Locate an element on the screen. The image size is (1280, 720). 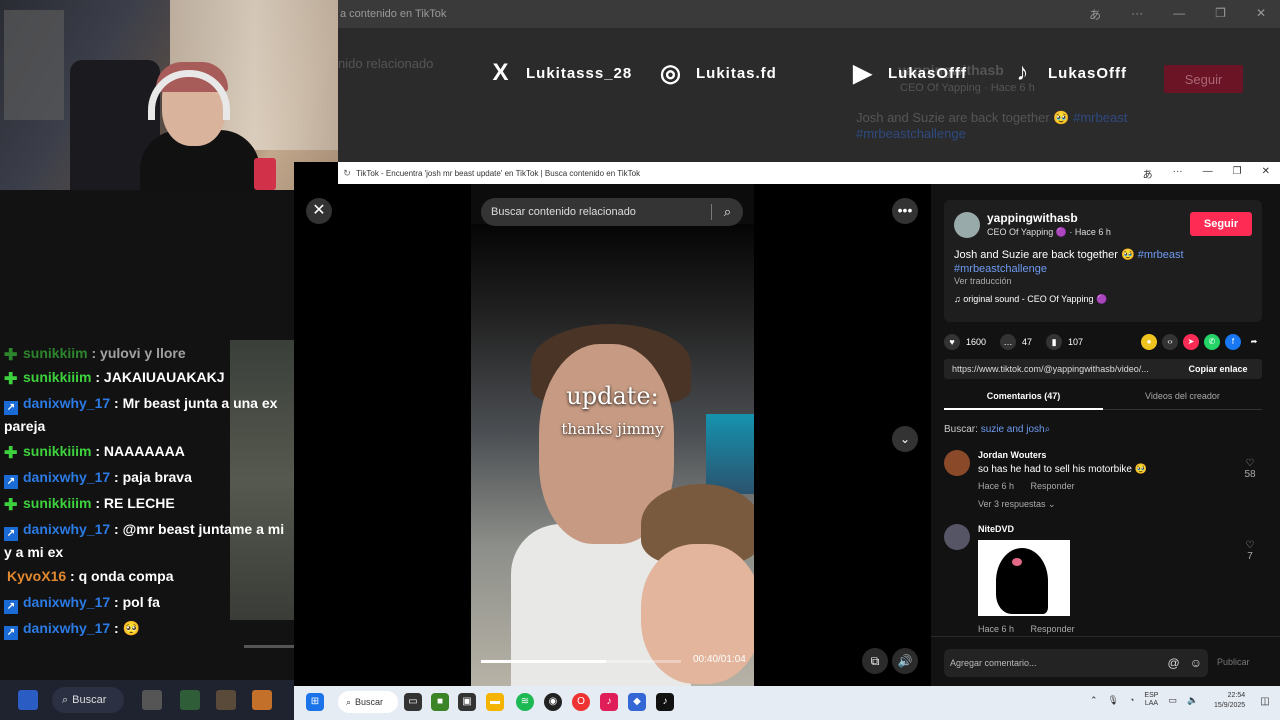
tab-creator-videos: Videos del creador is located at coordinates (1182, 397).